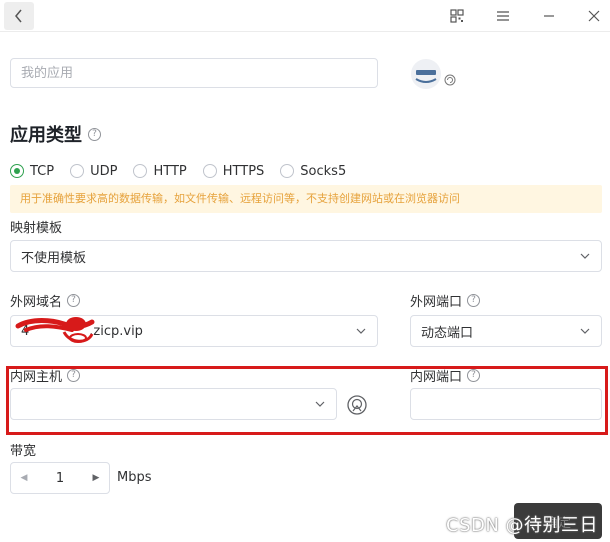 The height and width of the screenshot is (542, 610). What do you see at coordinates (170, 171) in the screenshot?
I see `radio-label: HTTP` at bounding box center [170, 171].